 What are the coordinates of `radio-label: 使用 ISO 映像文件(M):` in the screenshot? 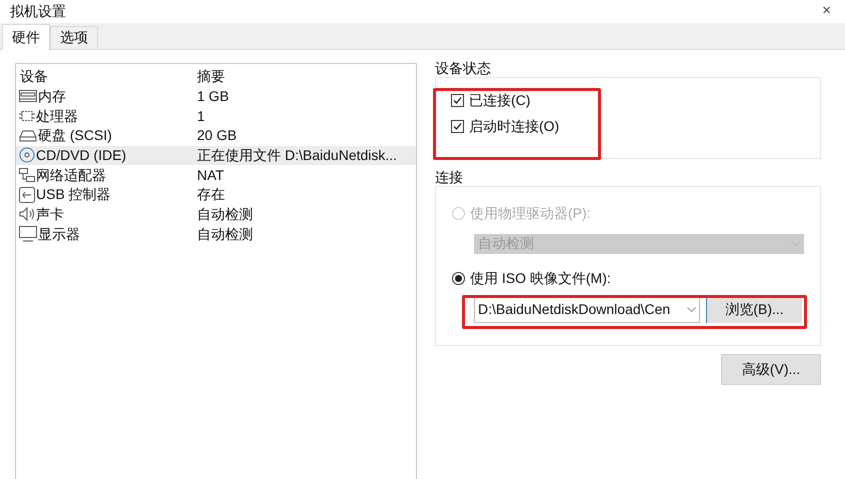 It's located at (540, 278).